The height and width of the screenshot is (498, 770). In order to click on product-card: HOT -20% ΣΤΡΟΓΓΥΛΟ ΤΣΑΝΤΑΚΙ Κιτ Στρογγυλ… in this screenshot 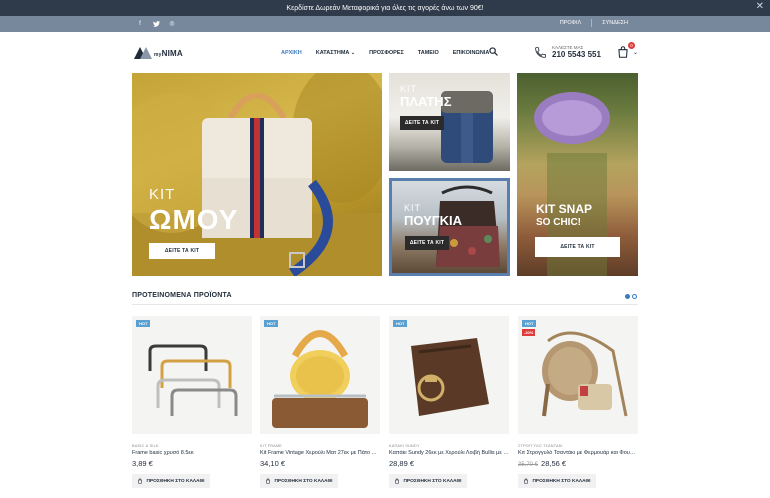, I will do `click(578, 402)`.